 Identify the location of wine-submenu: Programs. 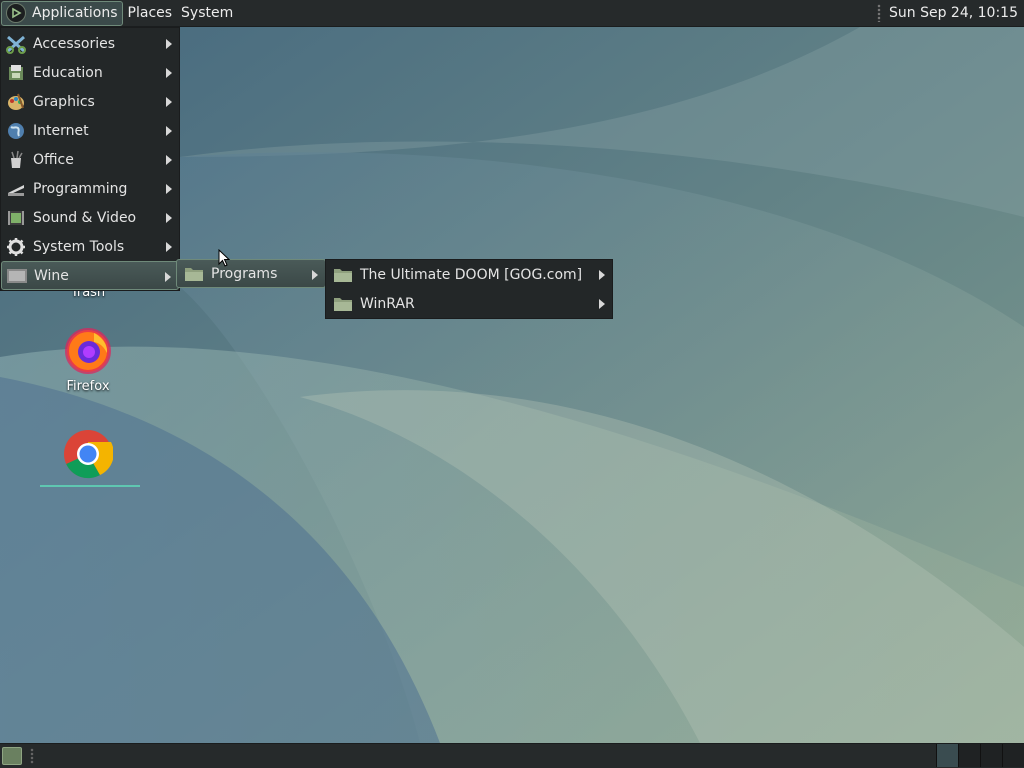
(251, 275).